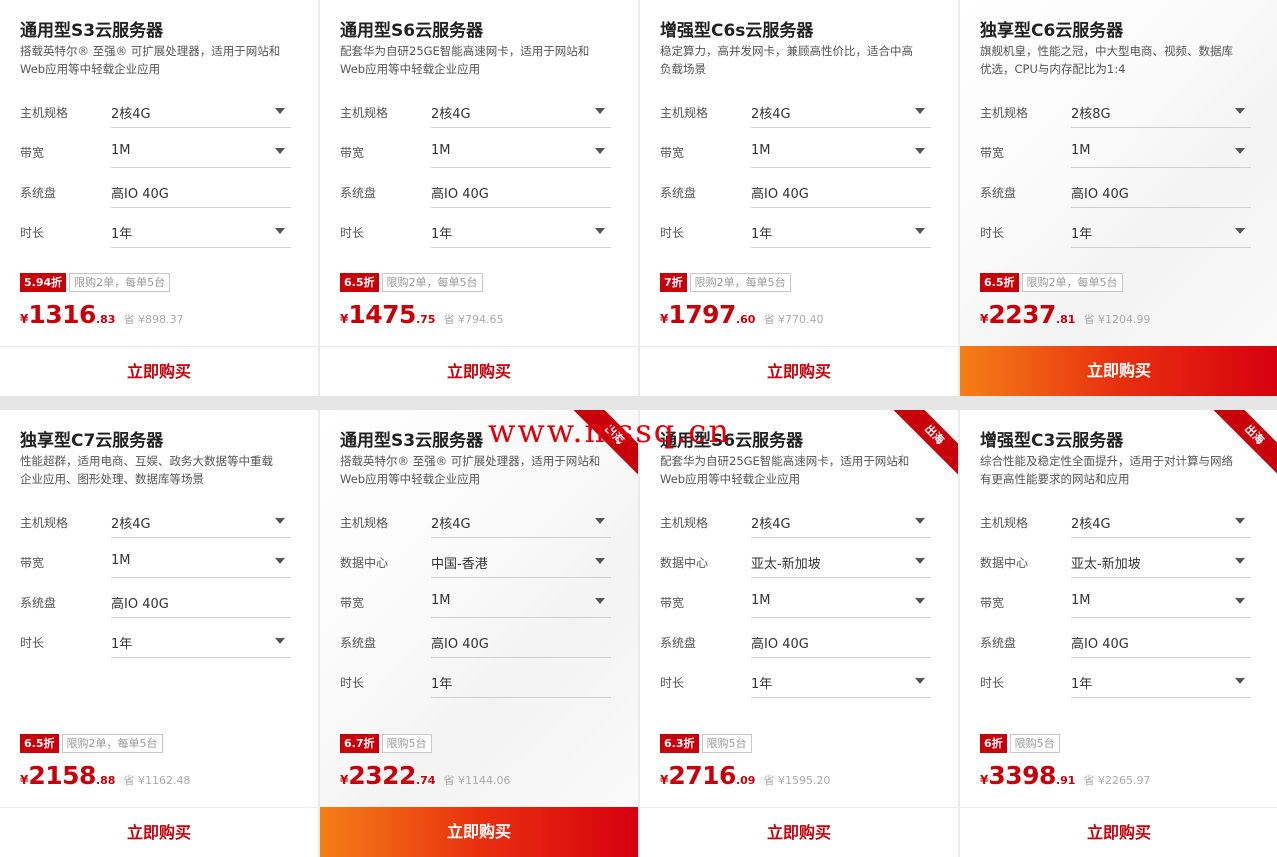  I want to click on discount-badge: 6折, so click(993, 743).